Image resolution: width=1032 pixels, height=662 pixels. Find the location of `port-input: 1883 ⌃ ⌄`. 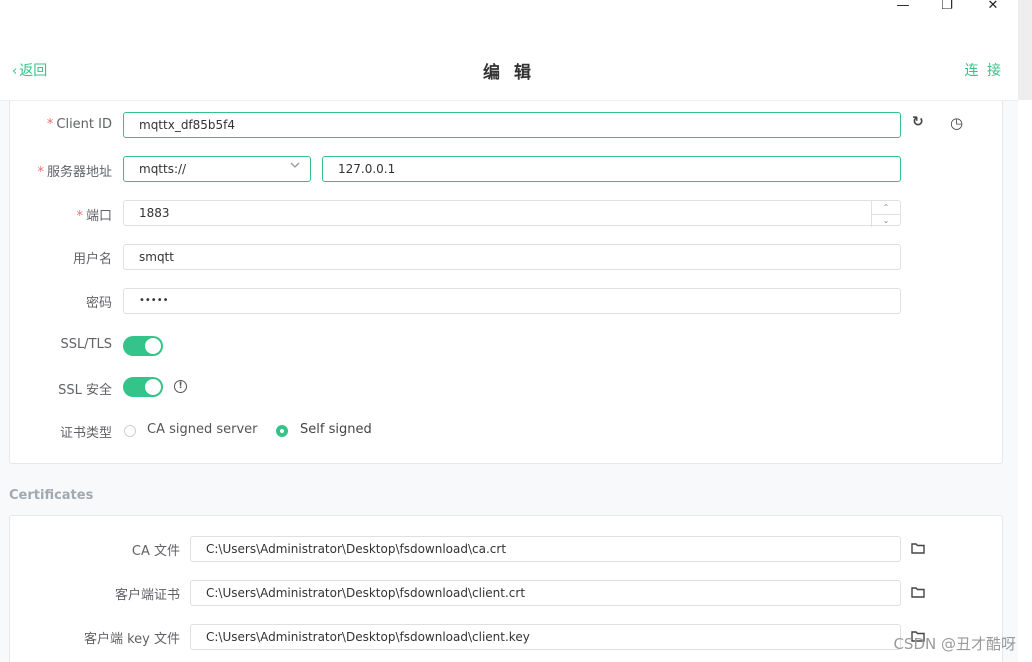

port-input: 1883 ⌃ ⌄ is located at coordinates (512, 213).